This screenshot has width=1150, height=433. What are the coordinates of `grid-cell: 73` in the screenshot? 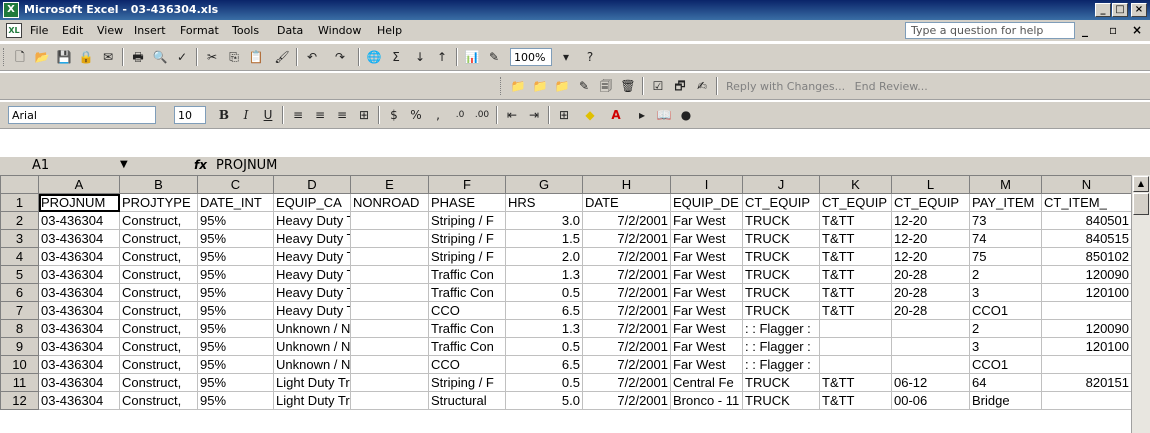 It's located at (1005, 220).